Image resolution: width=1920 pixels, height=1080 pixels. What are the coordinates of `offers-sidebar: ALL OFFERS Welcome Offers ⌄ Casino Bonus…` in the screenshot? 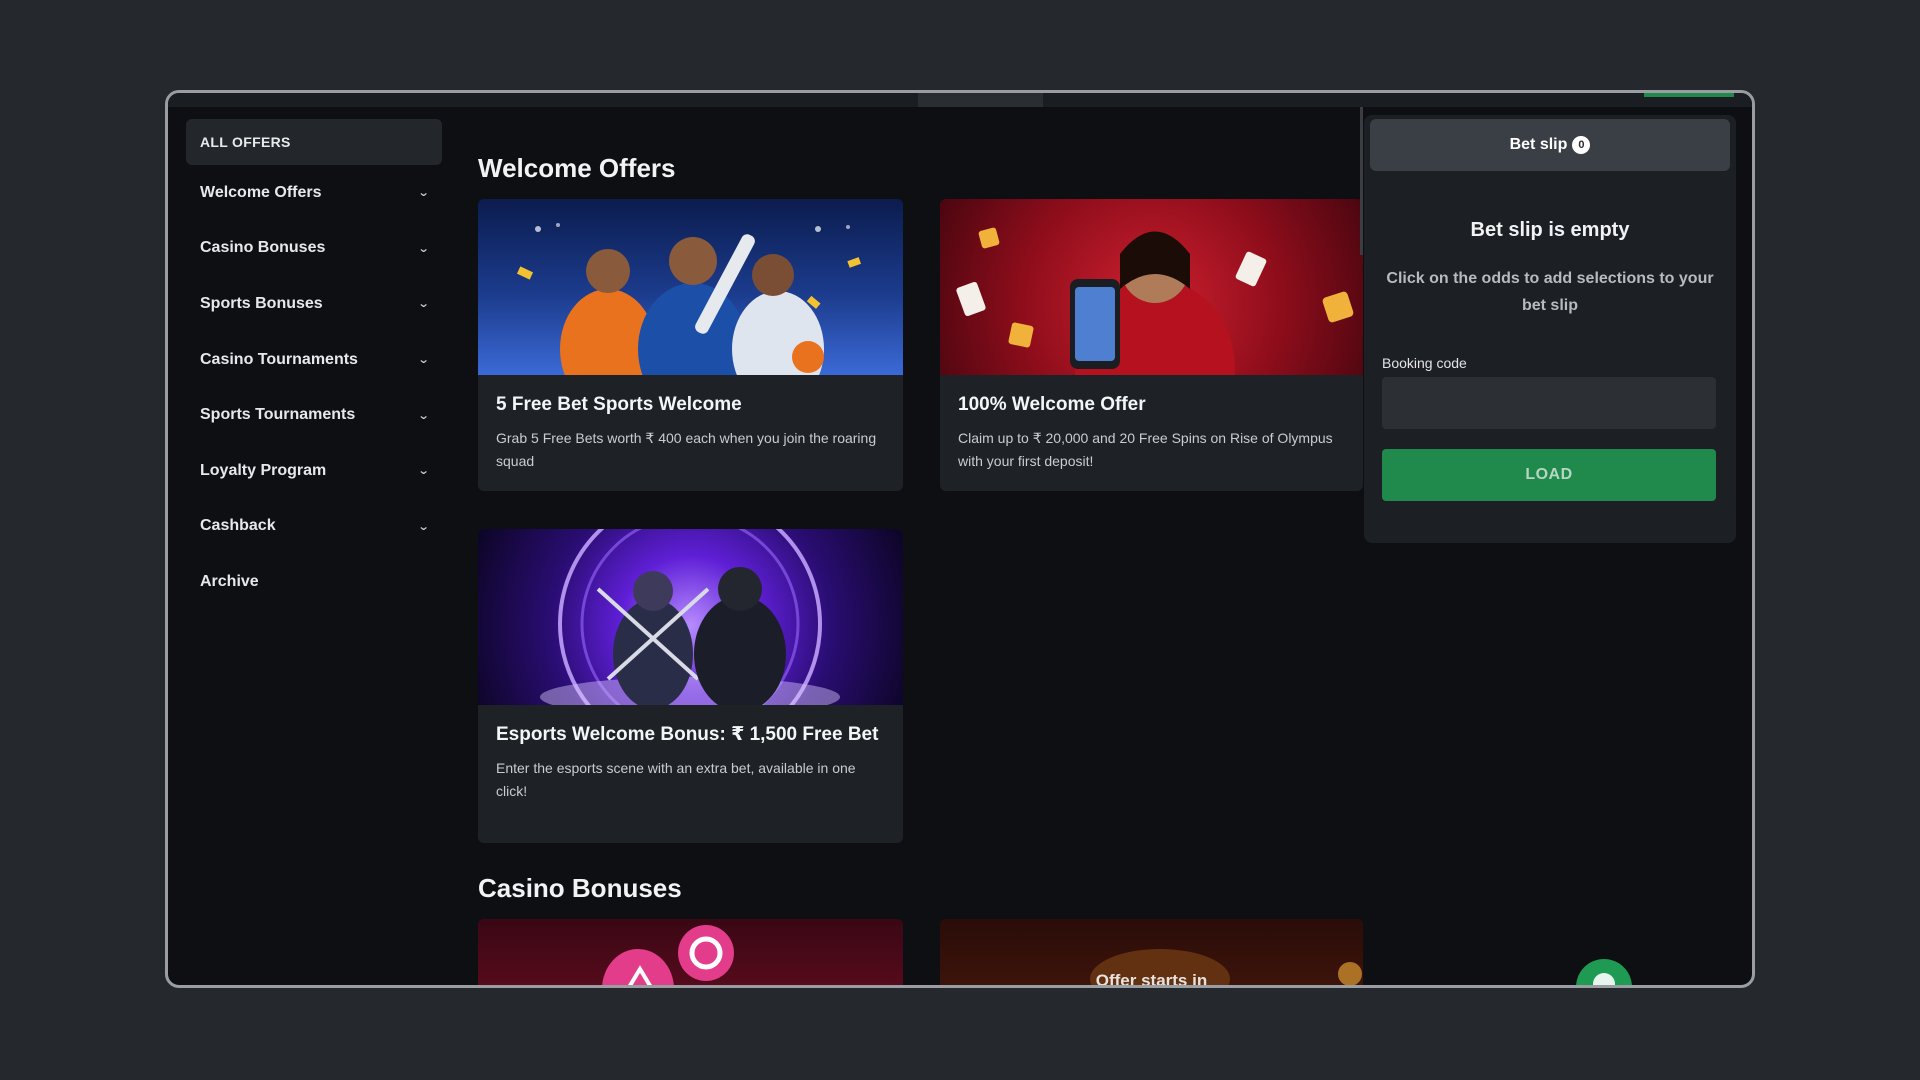 It's located at (314, 364).